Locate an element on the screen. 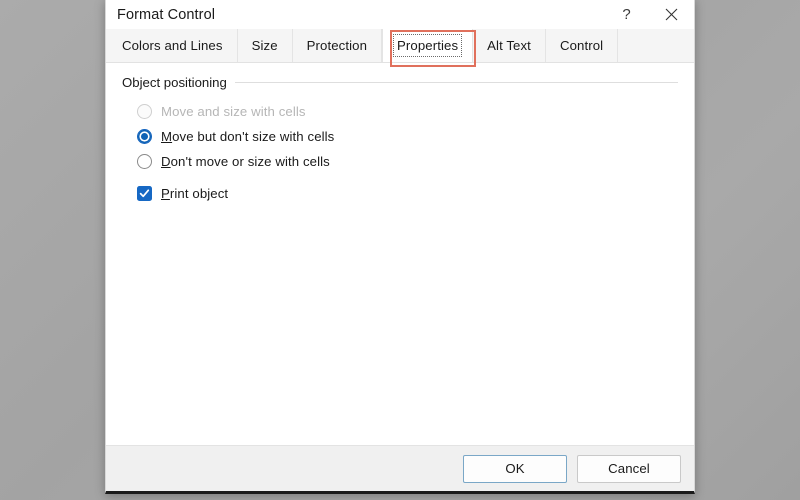 The width and height of the screenshot is (800, 500). close-icon is located at coordinates (671, 14).